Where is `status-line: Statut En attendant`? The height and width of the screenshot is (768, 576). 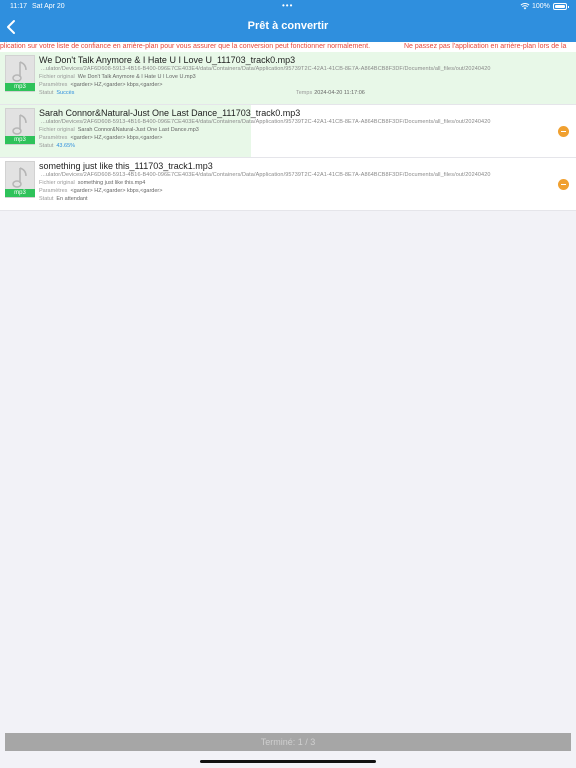 status-line: Statut En attendant is located at coordinates (63, 199).